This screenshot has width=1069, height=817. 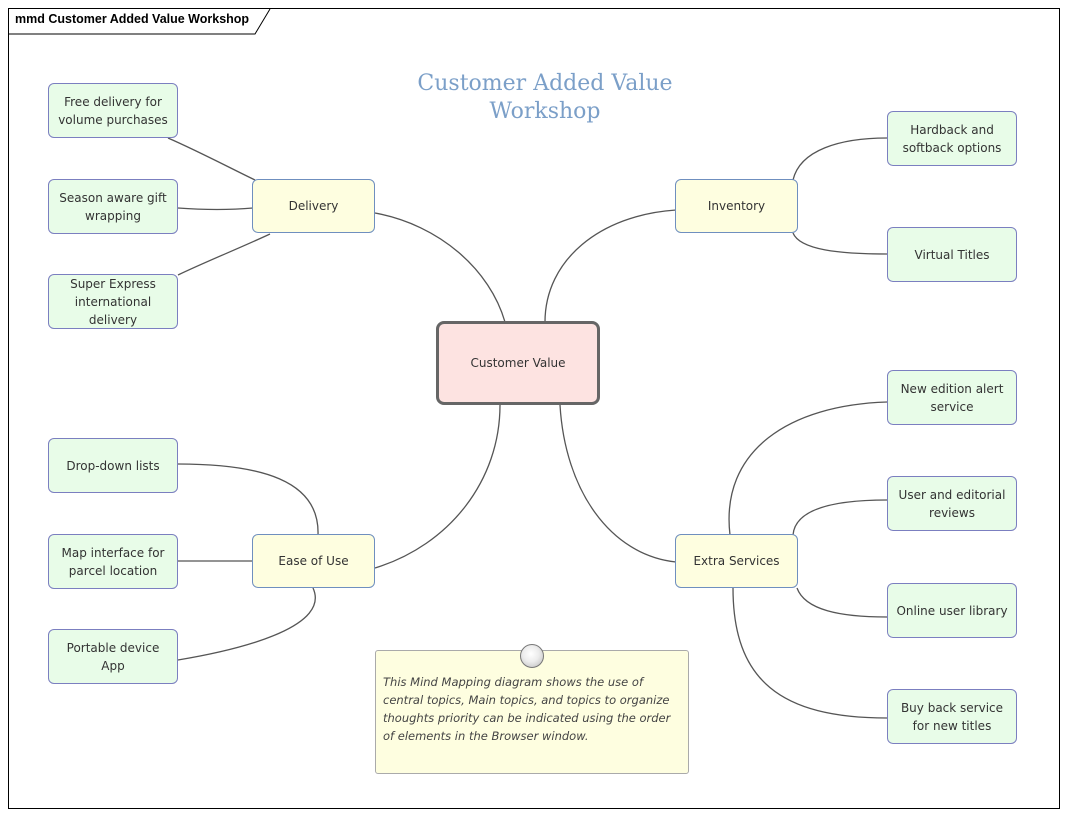 I want to click on main-topic-label: Delivery, so click(x=313, y=206).